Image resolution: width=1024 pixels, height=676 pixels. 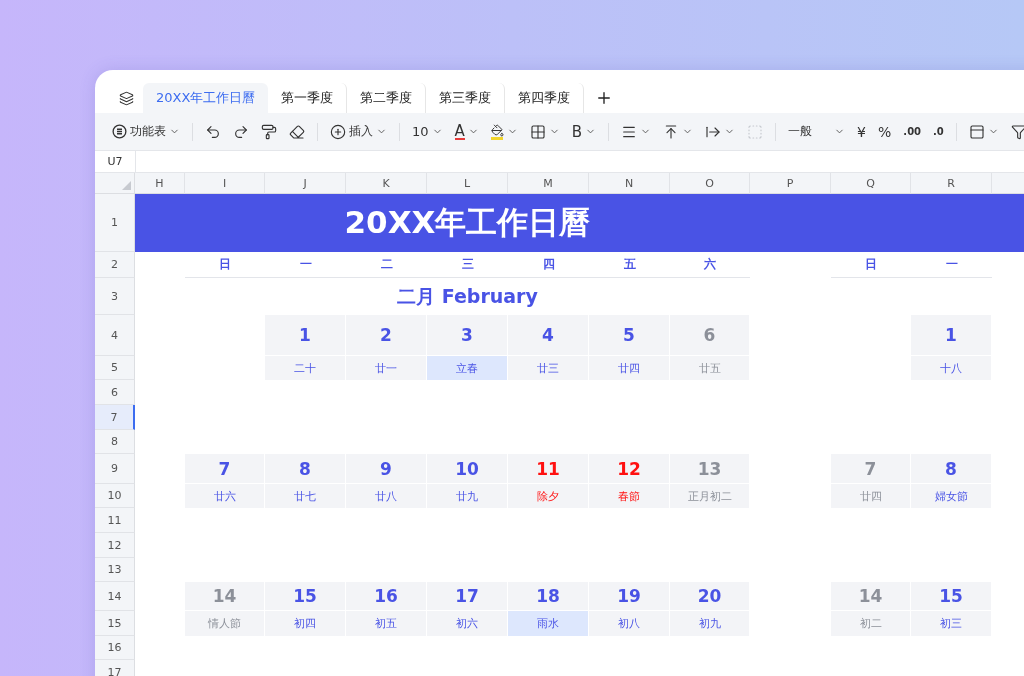 What do you see at coordinates (115, 335) in the screenshot?
I see `row-header: 4` at bounding box center [115, 335].